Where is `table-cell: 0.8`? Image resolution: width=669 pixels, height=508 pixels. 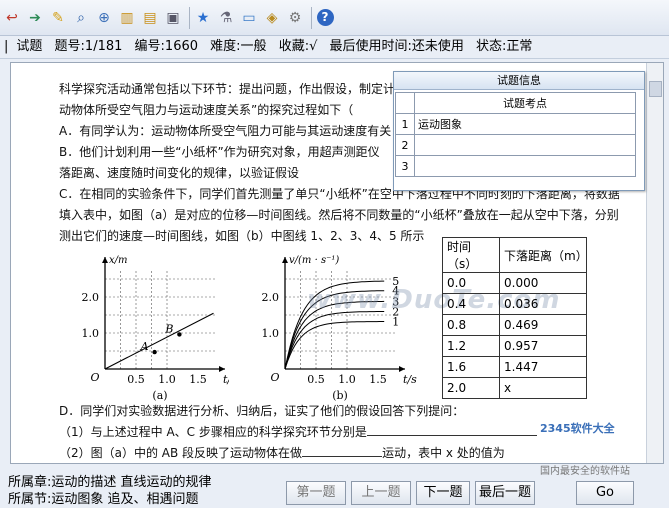
table-cell: 0.8 is located at coordinates (471, 325).